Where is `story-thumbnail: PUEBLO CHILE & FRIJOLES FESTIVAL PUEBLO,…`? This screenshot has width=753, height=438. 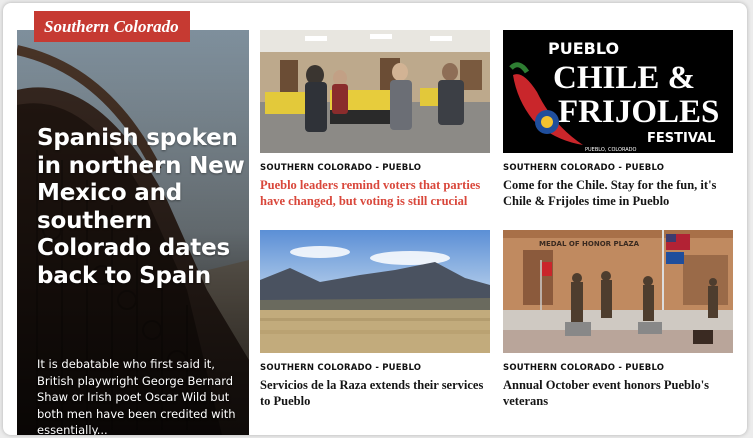
story-thumbnail: PUEBLO CHILE & FRIJOLES FESTIVAL PUEBLO,… is located at coordinates (618, 91).